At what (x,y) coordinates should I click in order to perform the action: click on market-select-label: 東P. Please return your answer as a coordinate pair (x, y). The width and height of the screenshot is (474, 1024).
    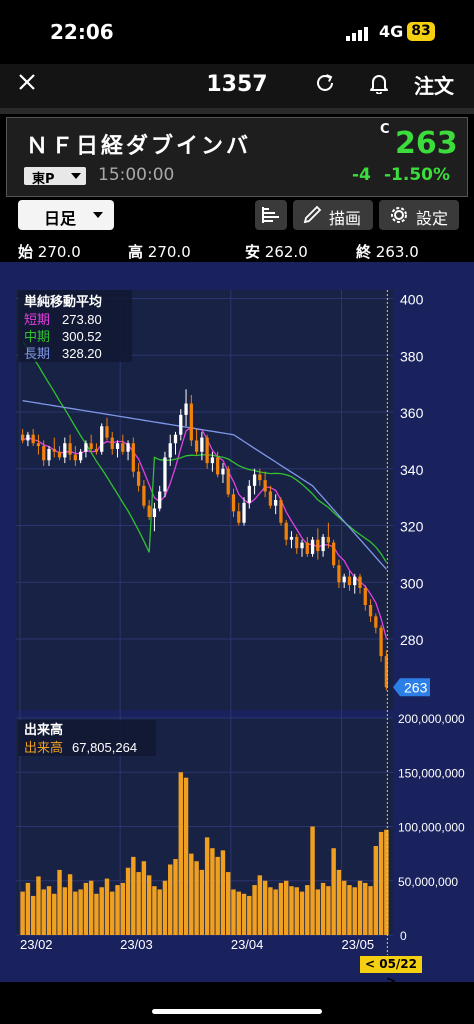
    Looking at the image, I should click on (43, 179).